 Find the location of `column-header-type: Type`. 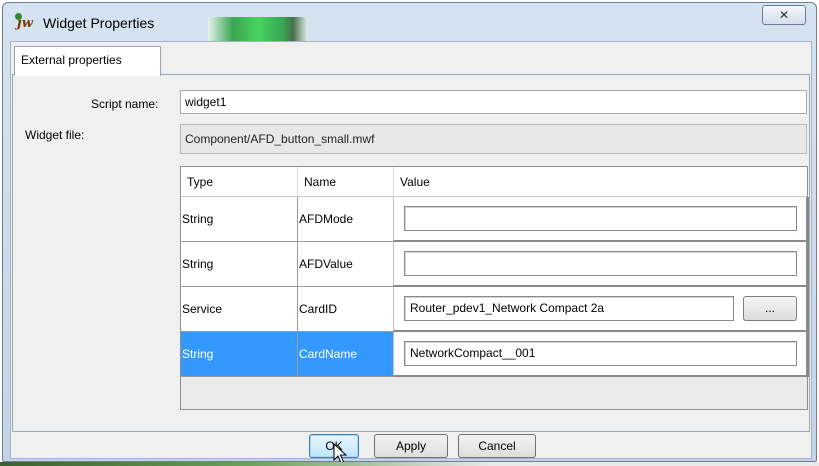

column-header-type: Type is located at coordinates (239, 182).